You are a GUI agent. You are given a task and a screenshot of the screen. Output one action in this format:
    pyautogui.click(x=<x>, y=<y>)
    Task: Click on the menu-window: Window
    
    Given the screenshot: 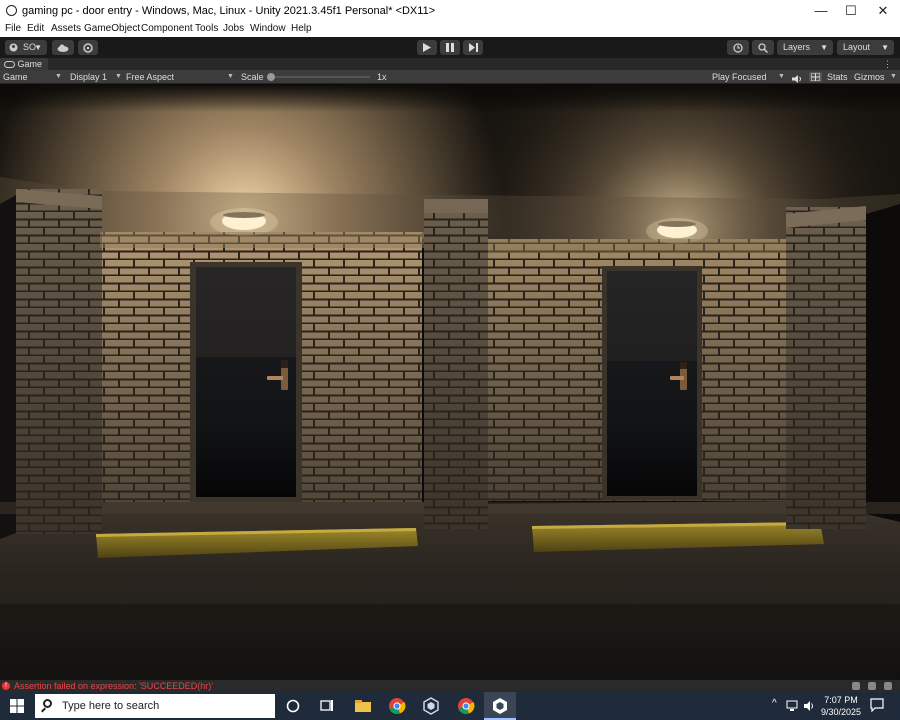 What is the action you would take?
    pyautogui.click(x=268, y=28)
    